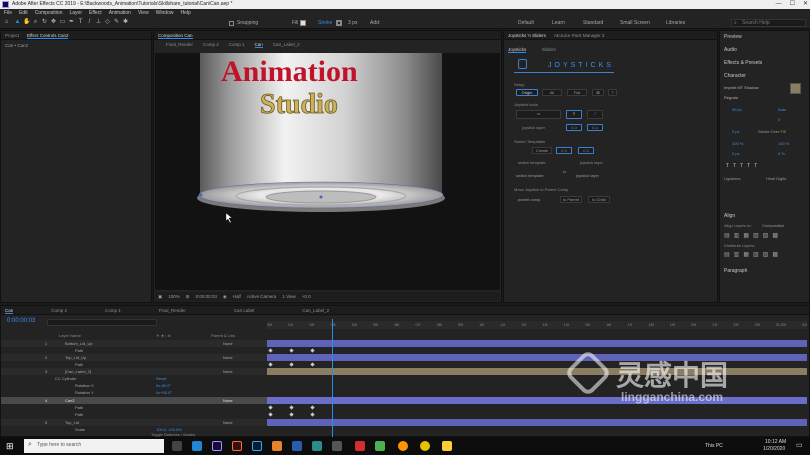 The width and height of the screenshot is (810, 455). What do you see at coordinates (733, 37) in the screenshot?
I see `preview-header: Preview` at bounding box center [733, 37].